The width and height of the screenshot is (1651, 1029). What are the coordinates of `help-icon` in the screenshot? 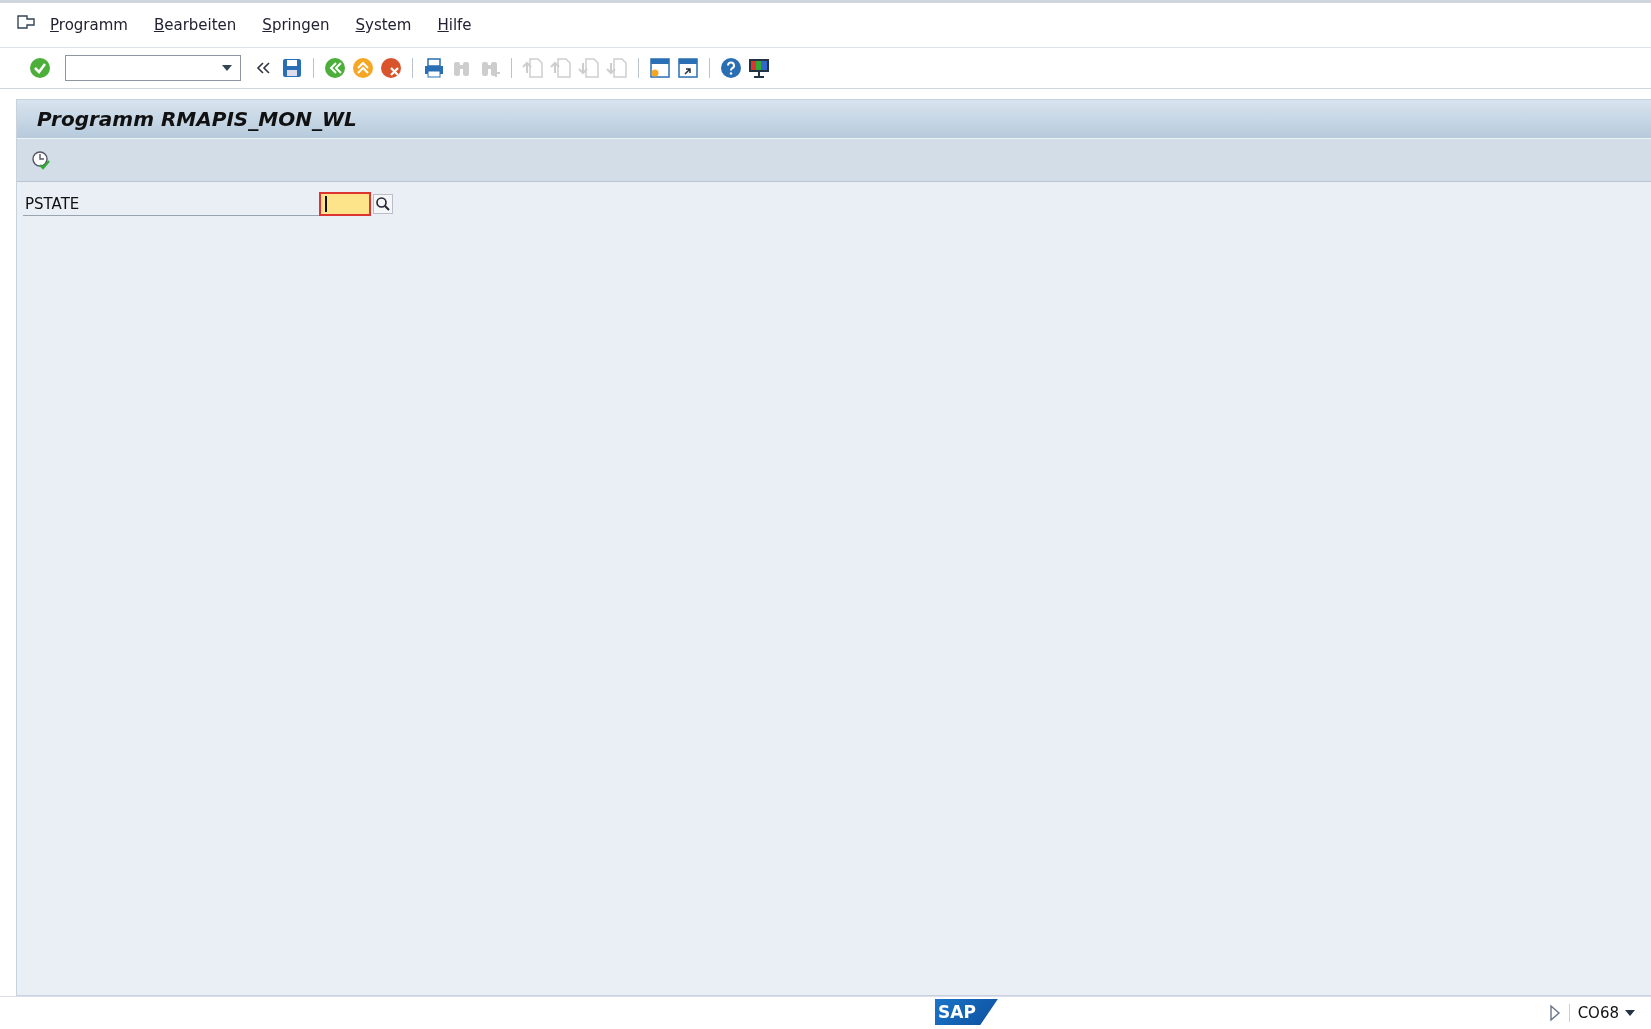 It's located at (731, 68).